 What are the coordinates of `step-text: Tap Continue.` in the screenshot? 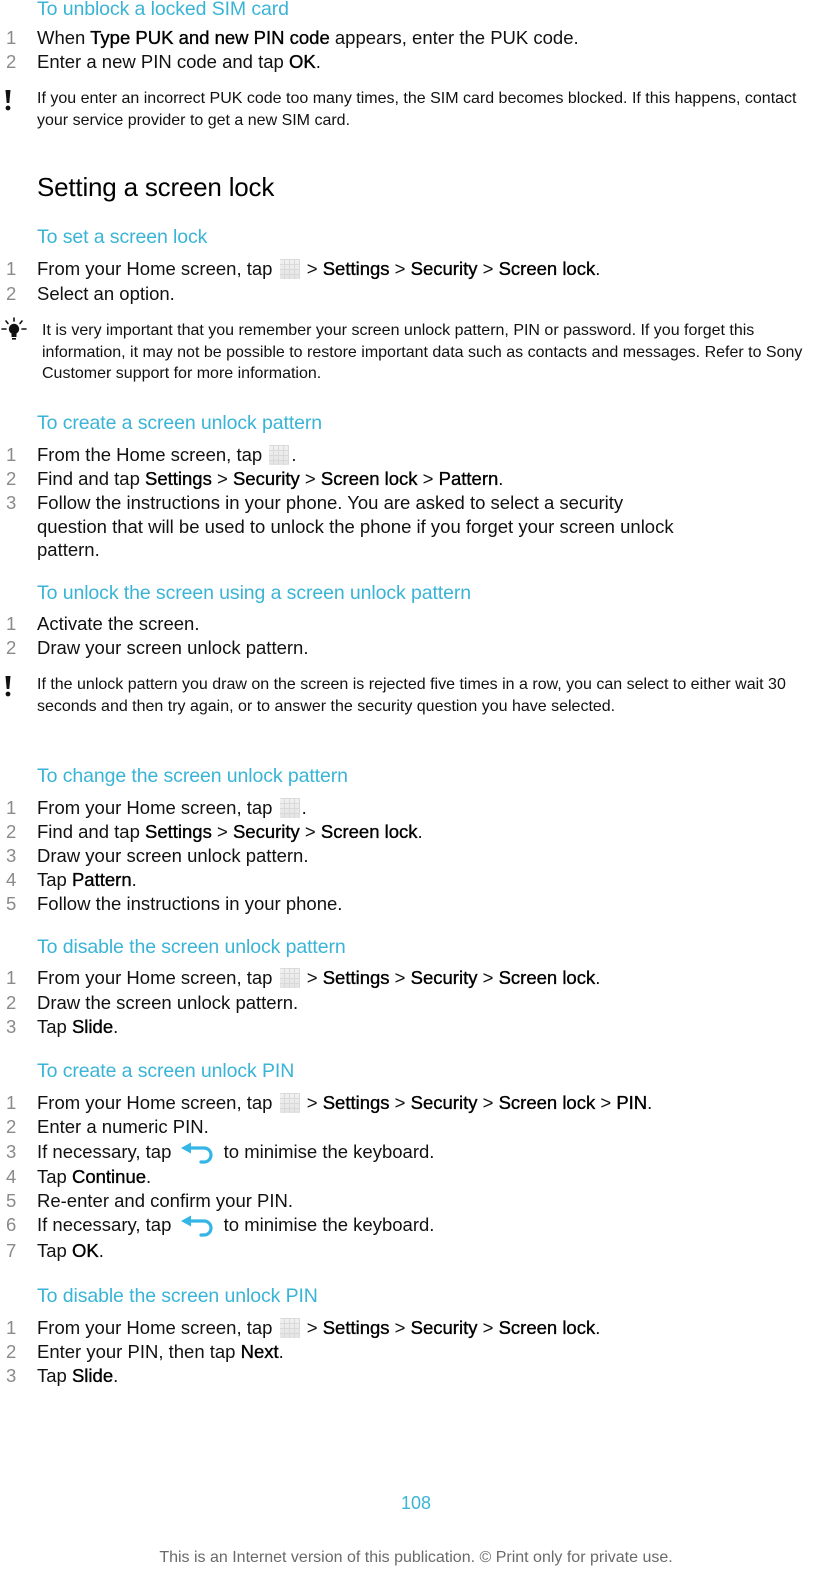 It's located at (94, 1177).